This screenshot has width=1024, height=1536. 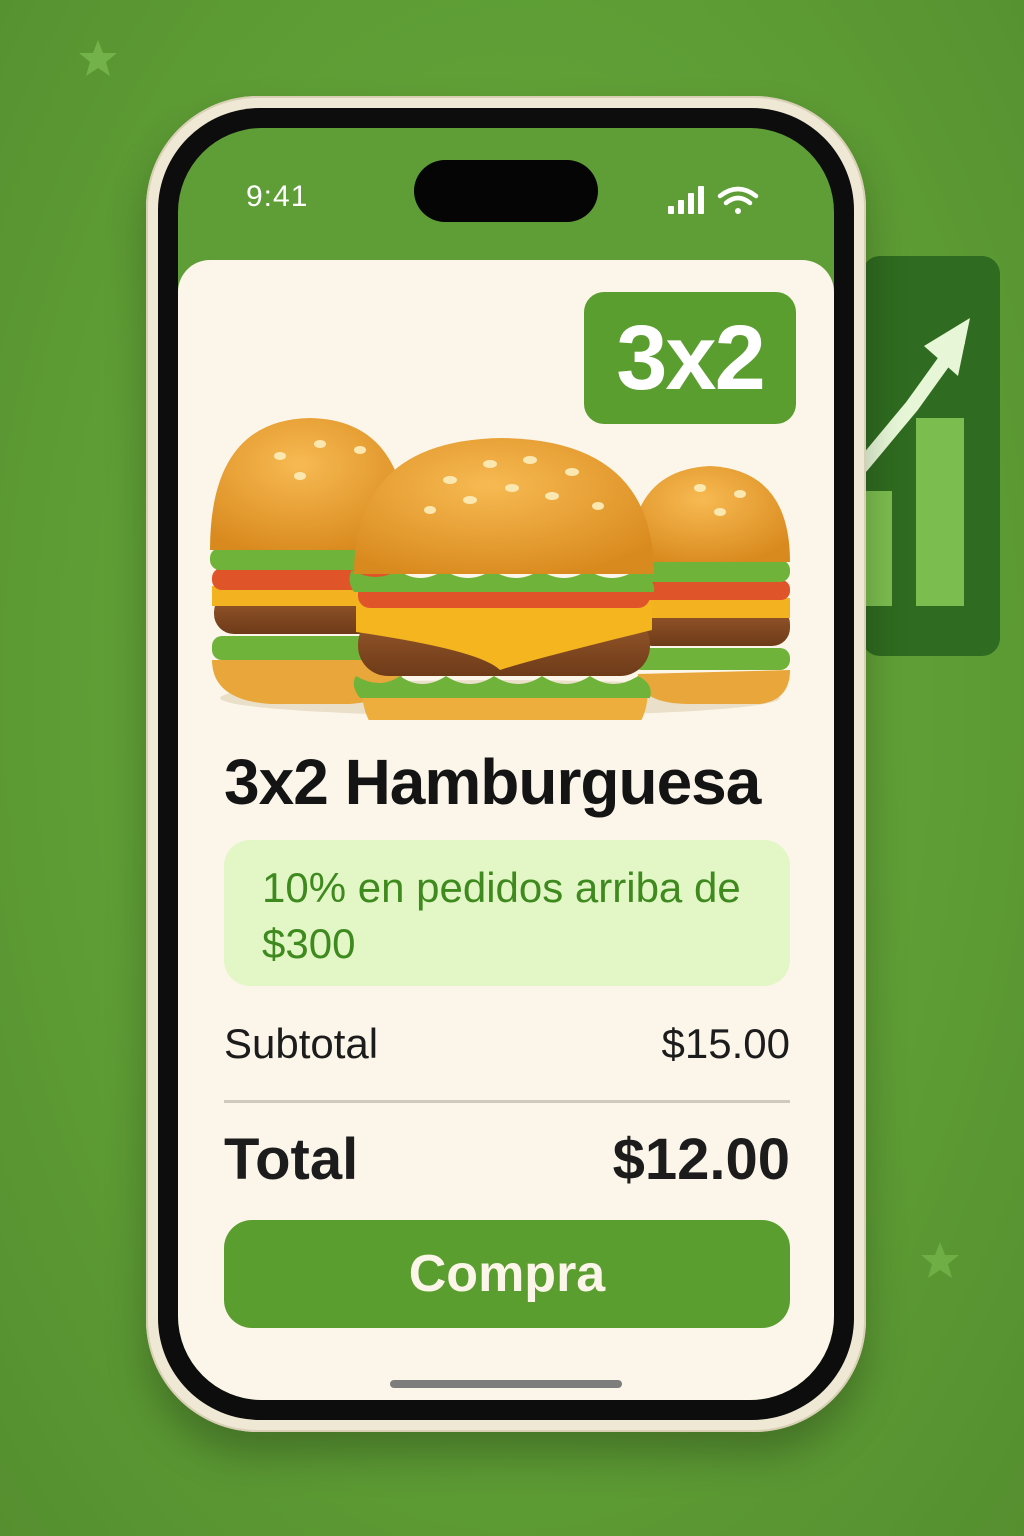 What do you see at coordinates (492, 782) in the screenshot?
I see `product-title: 3x2 Hamburguesa` at bounding box center [492, 782].